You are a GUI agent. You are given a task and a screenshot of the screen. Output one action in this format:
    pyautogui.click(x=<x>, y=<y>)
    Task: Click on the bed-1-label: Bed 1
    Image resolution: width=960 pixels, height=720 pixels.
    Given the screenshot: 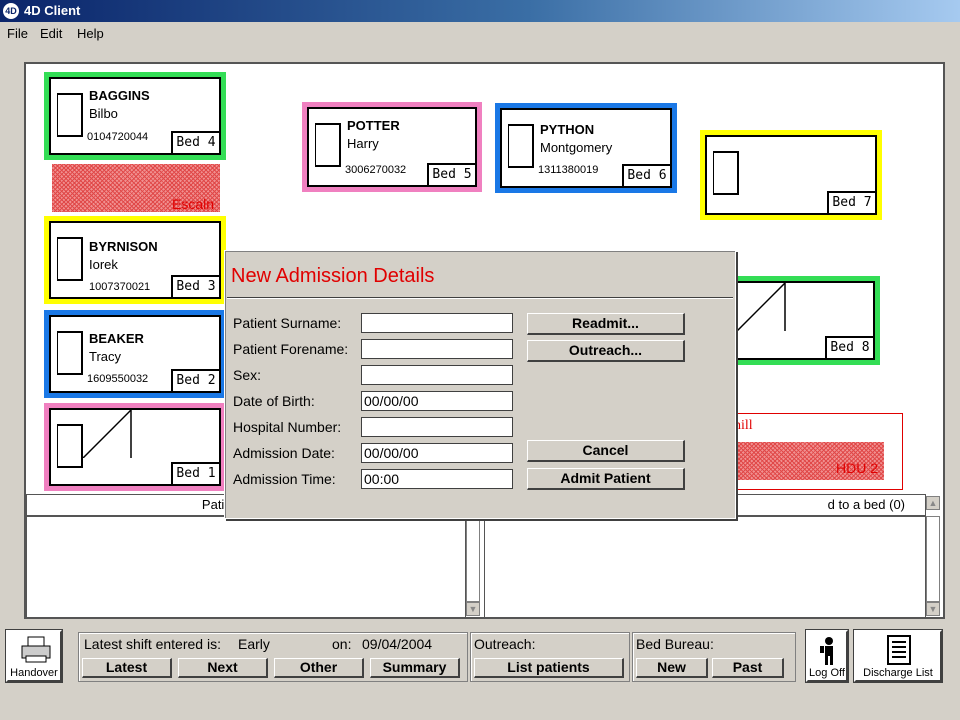 What is the action you would take?
    pyautogui.click(x=195, y=473)
    